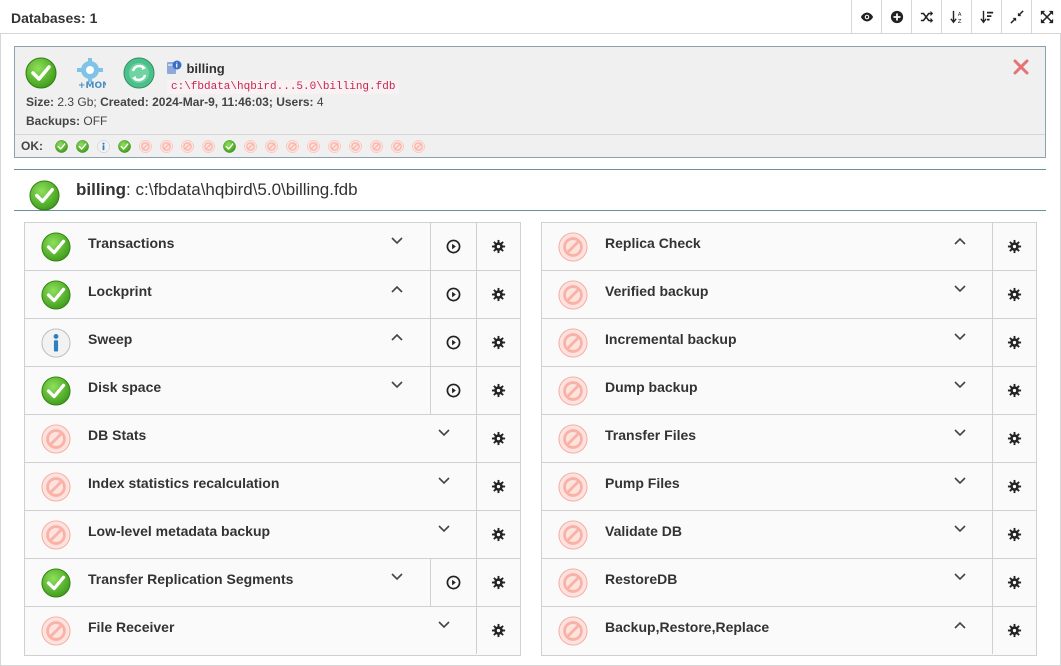 The image size is (1061, 666). I want to click on db-name: billing, so click(205, 68).